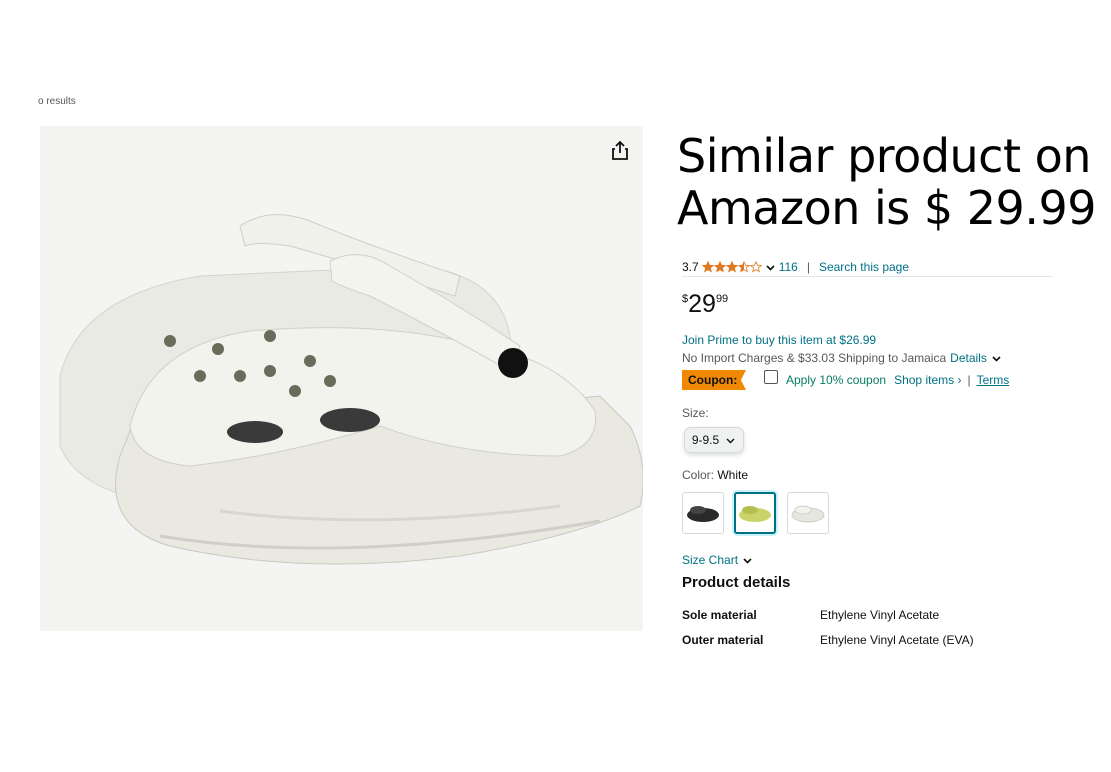  Describe the element at coordinates (57, 101) in the screenshot. I see `breadcrumb: o results` at that location.